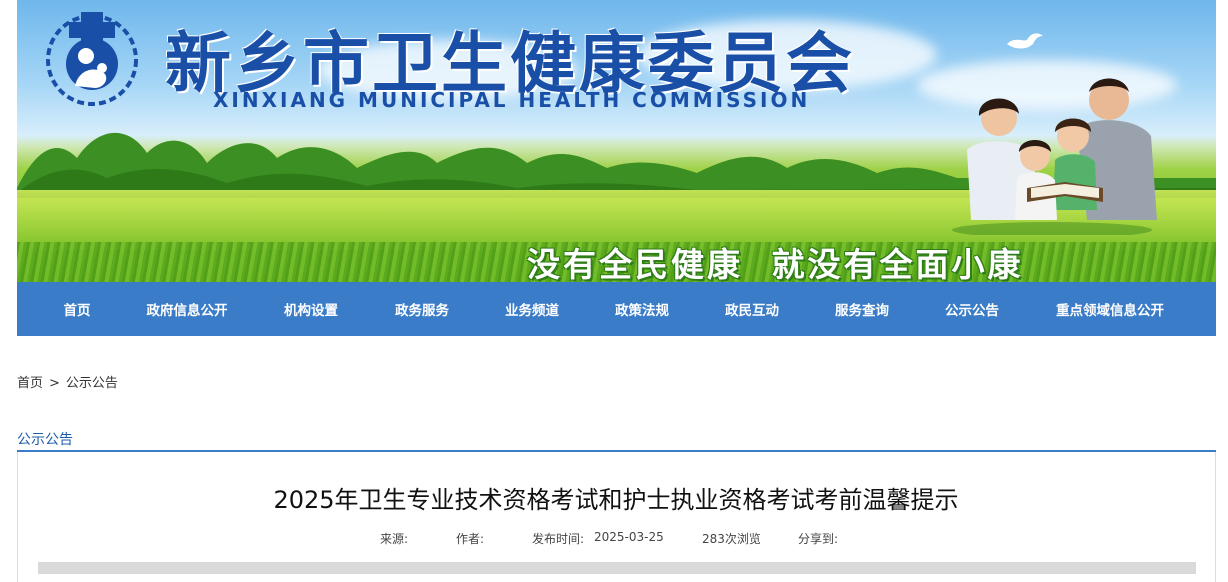  Describe the element at coordinates (512, 100) in the screenshot. I see `site-title-english: XINXIANG MUNICIPAL HEALTH COMMISSION` at that location.